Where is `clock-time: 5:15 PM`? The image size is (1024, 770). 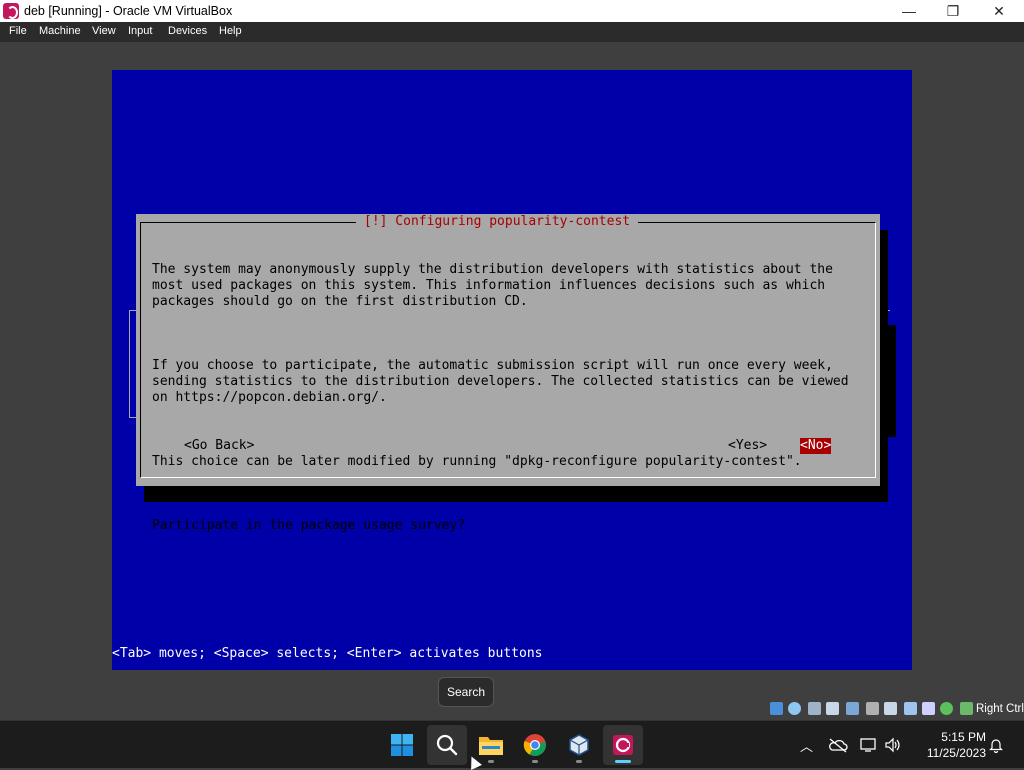
clock-time: 5:15 PM is located at coordinates (963, 737).